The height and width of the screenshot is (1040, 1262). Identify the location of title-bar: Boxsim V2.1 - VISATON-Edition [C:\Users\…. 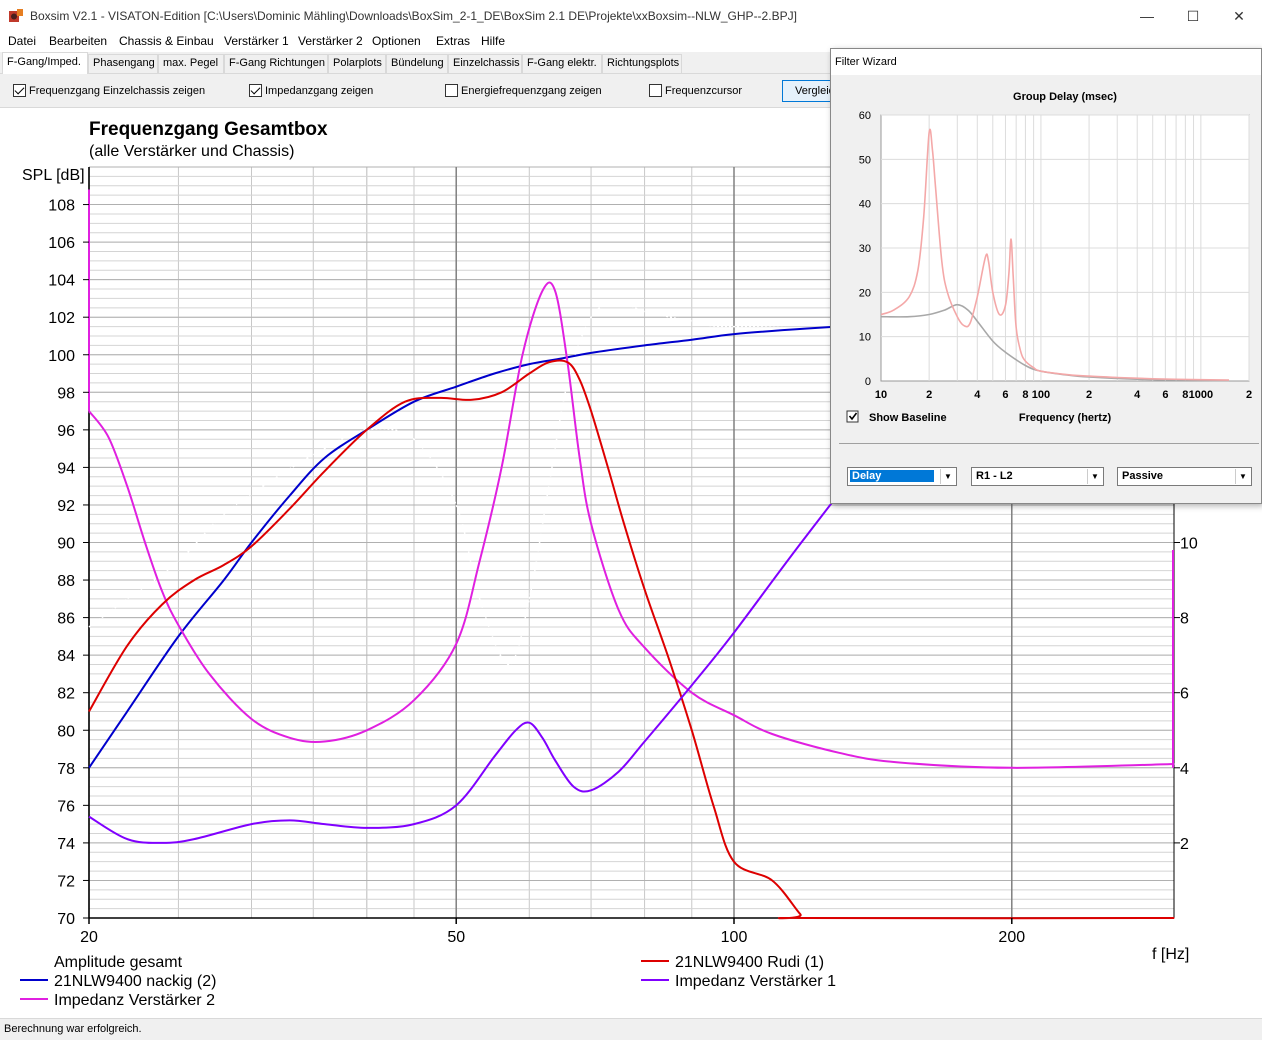
(631, 16).